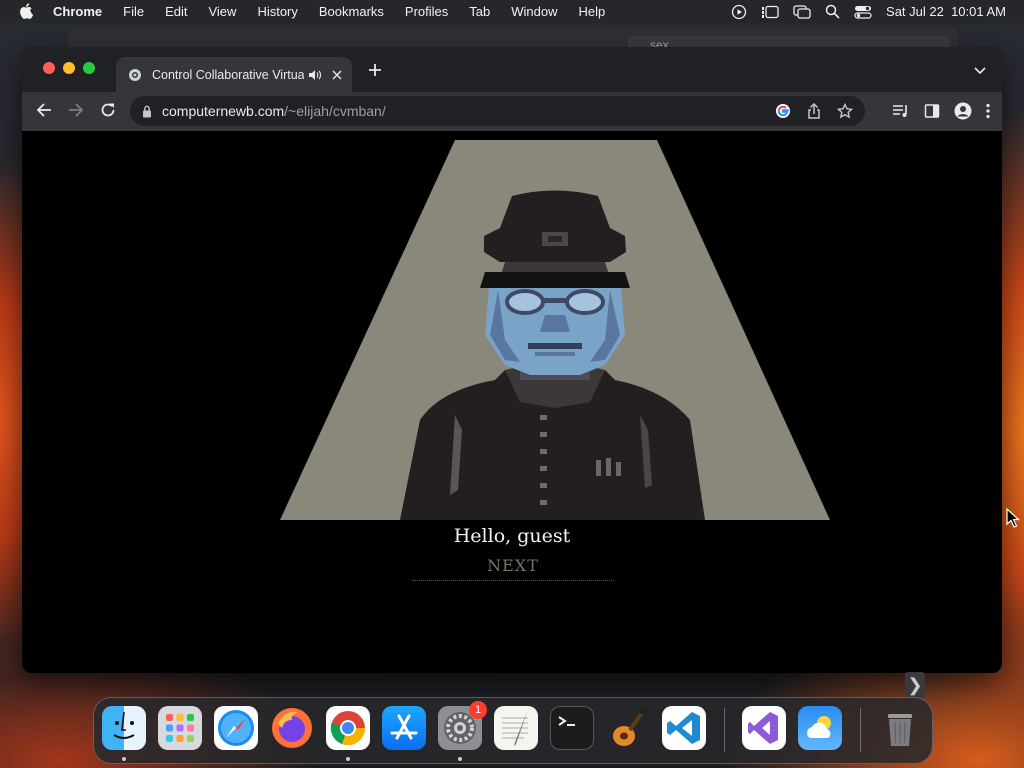 The image size is (1024, 768). What do you see at coordinates (147, 111) in the screenshot?
I see `lock-icon` at bounding box center [147, 111].